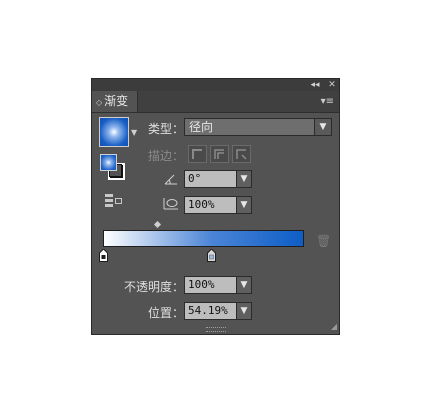 The width and height of the screenshot is (427, 400). What do you see at coordinates (215, 85) in the screenshot?
I see `panel-title-bar: ◂◂ ✕` at bounding box center [215, 85].